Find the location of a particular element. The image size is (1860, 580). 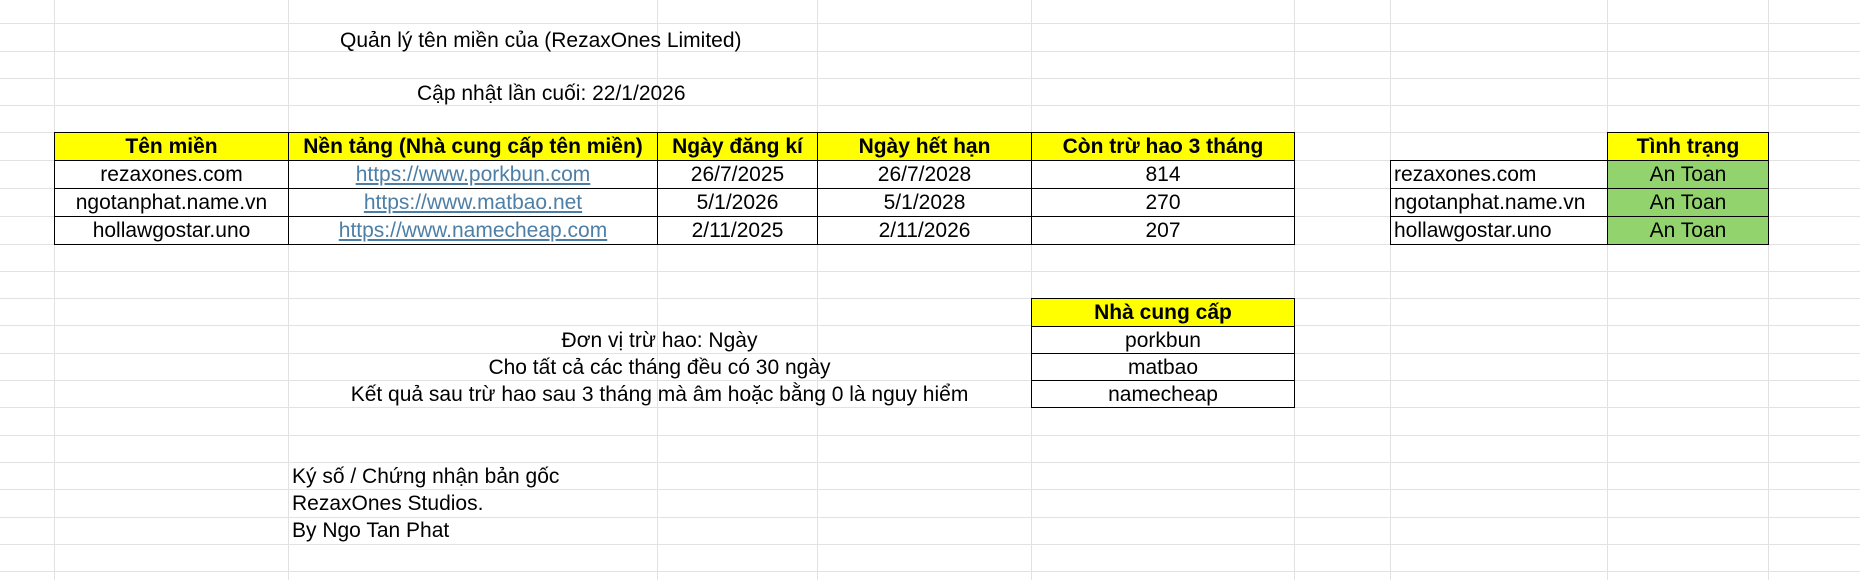

table-cell-platform: https://www.namecheap.com is located at coordinates (473, 230).